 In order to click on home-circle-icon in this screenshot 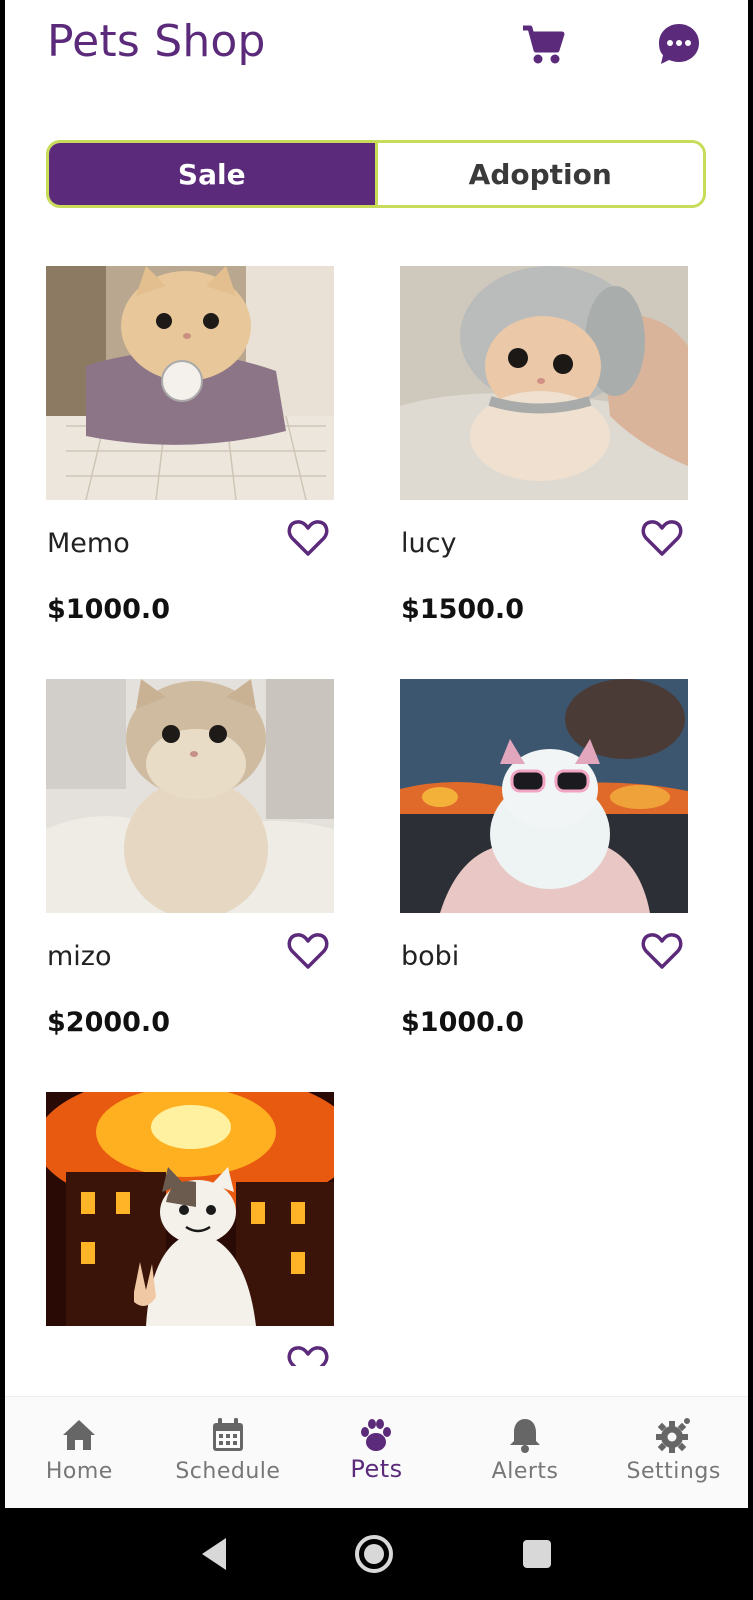, I will do `click(374, 1554)`.